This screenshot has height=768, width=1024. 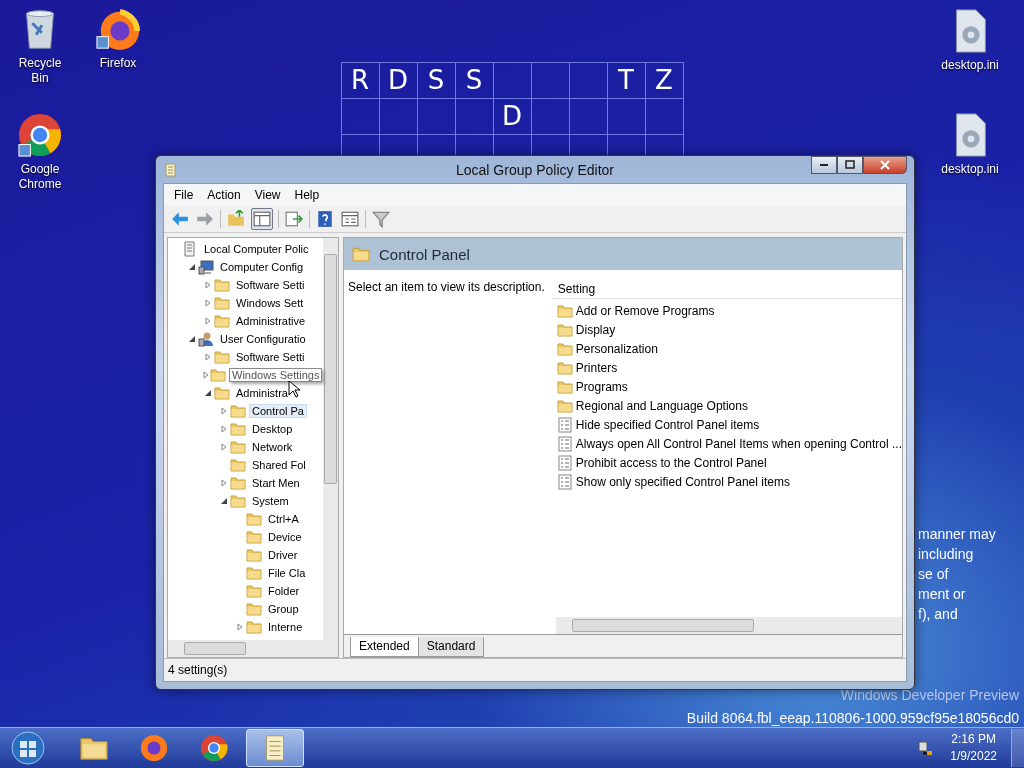 I want to click on menu-item: Help, so click(x=307, y=195).